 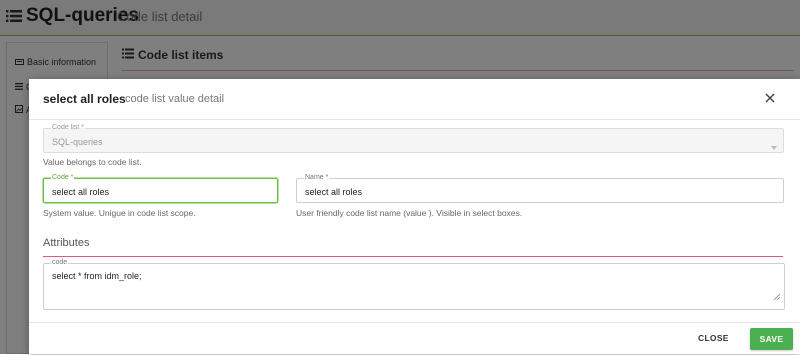 I want to click on attributes-title: Attributes, so click(x=66, y=243).